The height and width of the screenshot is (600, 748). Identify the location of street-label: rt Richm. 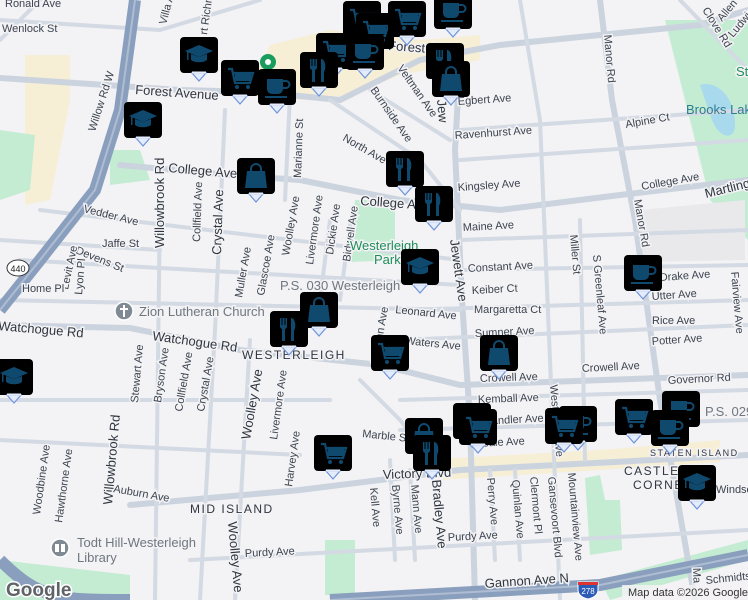
(207, 17).